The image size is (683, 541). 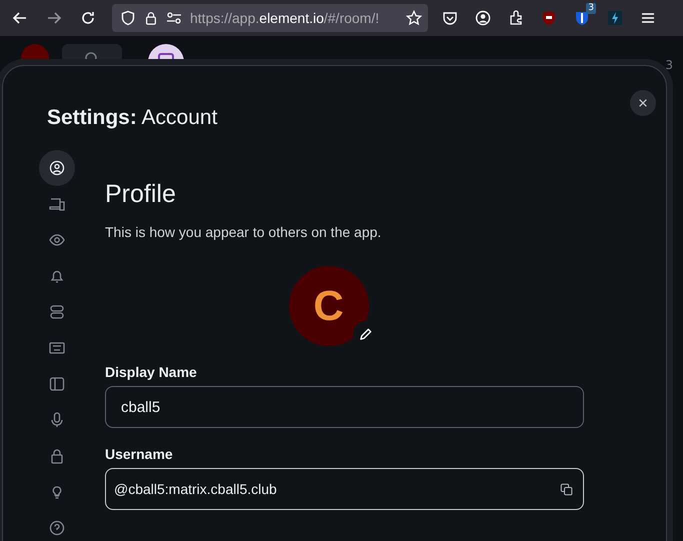 What do you see at coordinates (174, 18) in the screenshot?
I see `permissions-icon` at bounding box center [174, 18].